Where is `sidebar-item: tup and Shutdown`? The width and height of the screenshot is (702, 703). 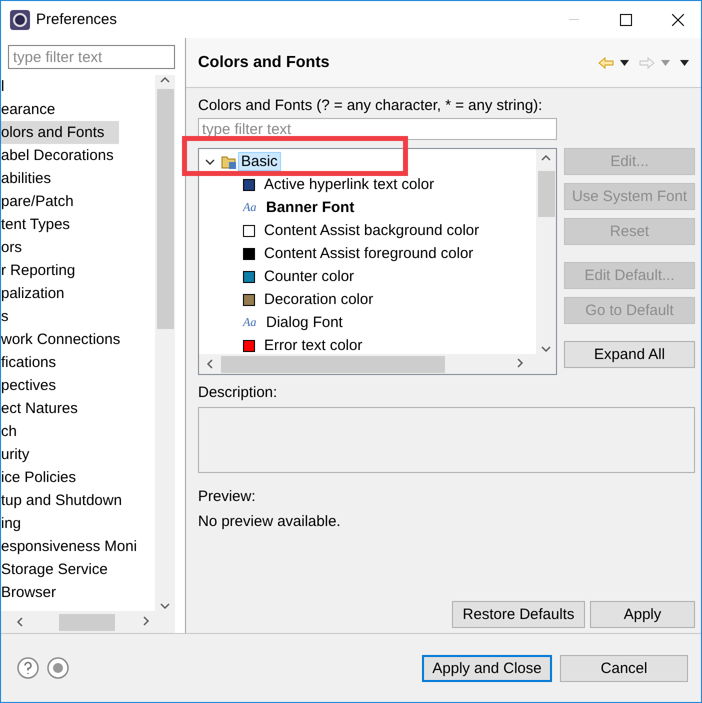 sidebar-item: tup and Shutdown is located at coordinates (78, 500).